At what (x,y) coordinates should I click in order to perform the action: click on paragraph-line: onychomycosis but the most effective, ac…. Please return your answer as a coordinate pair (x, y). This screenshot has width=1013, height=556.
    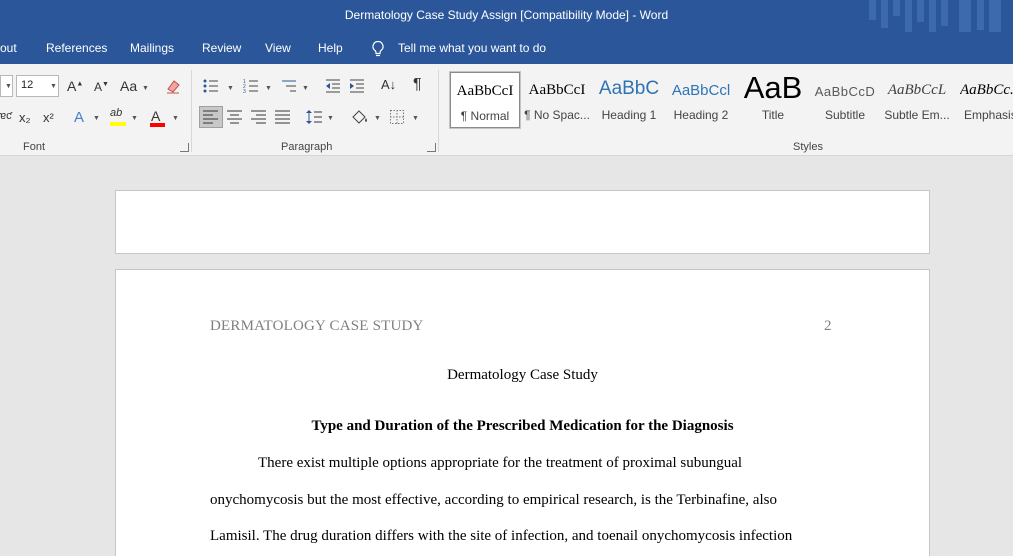
    Looking at the image, I should click on (493, 500).